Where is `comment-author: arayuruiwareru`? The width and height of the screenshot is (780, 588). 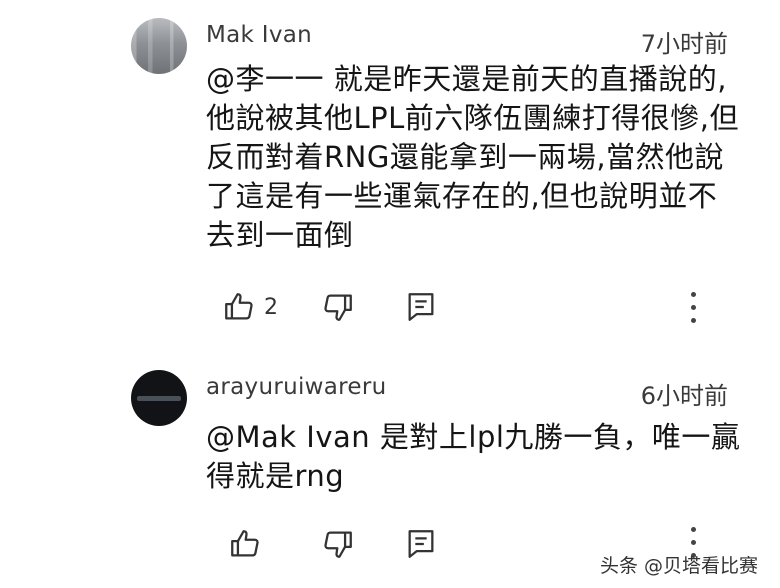 comment-author: arayuruiwareru is located at coordinates (296, 387).